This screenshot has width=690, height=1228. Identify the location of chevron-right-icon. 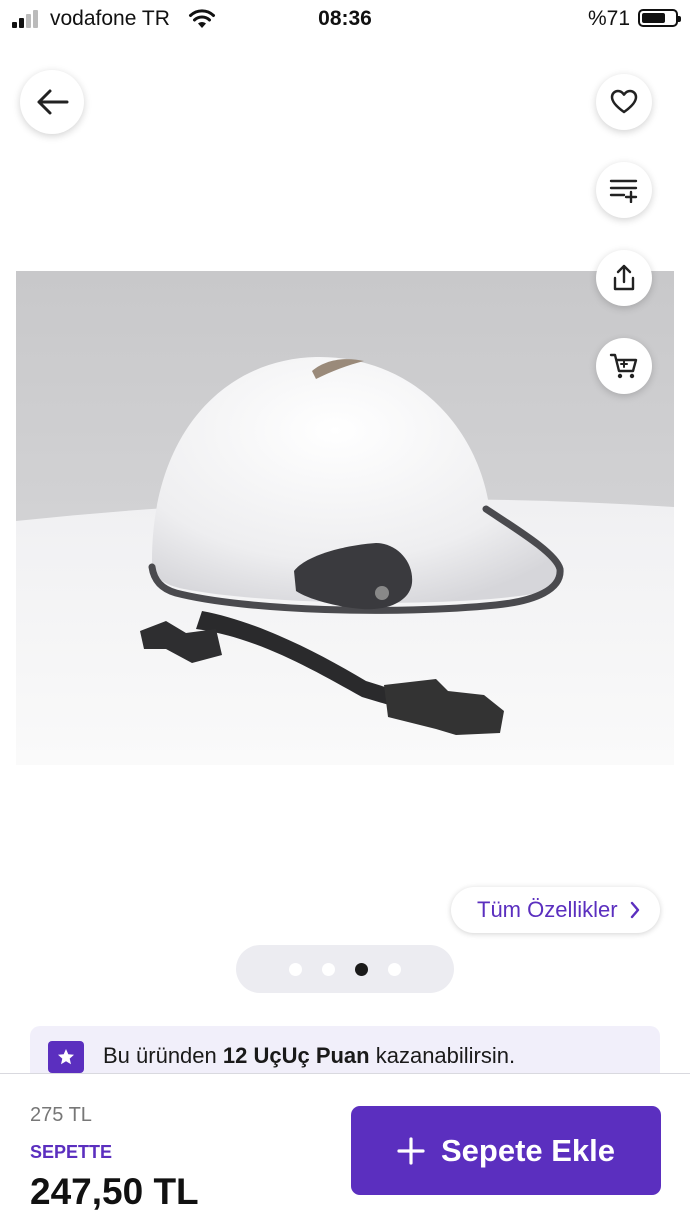
(634, 910).